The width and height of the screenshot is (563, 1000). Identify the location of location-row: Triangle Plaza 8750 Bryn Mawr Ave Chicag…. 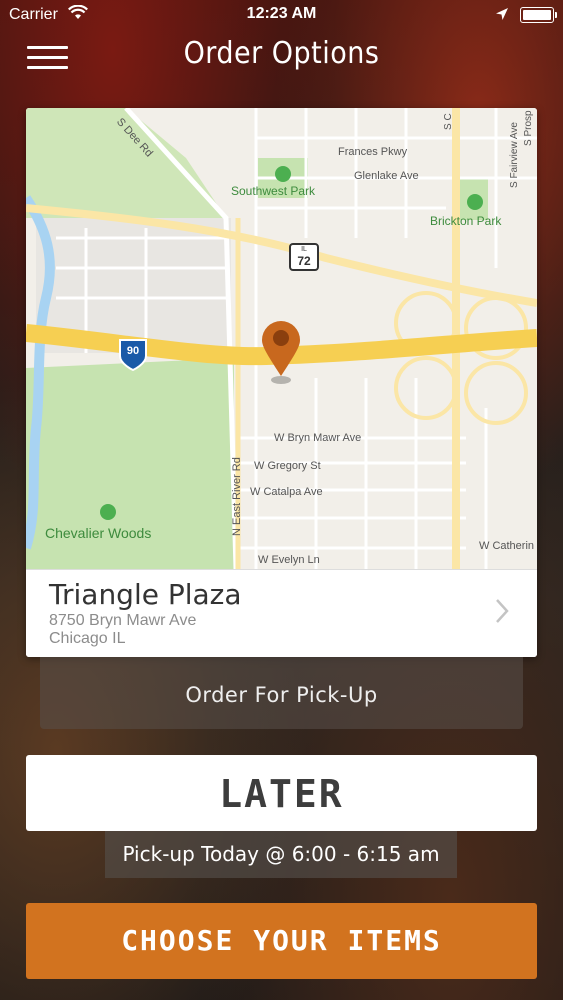
(281, 613).